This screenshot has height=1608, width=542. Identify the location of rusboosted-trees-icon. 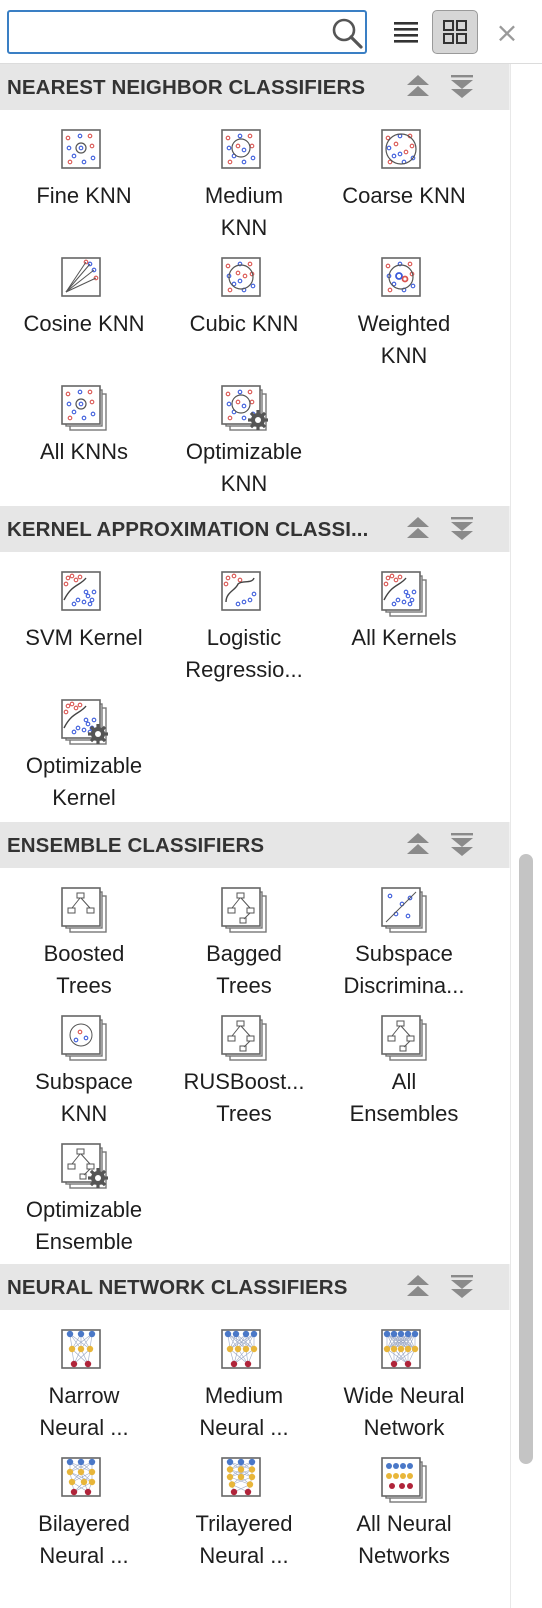
(244, 1038).